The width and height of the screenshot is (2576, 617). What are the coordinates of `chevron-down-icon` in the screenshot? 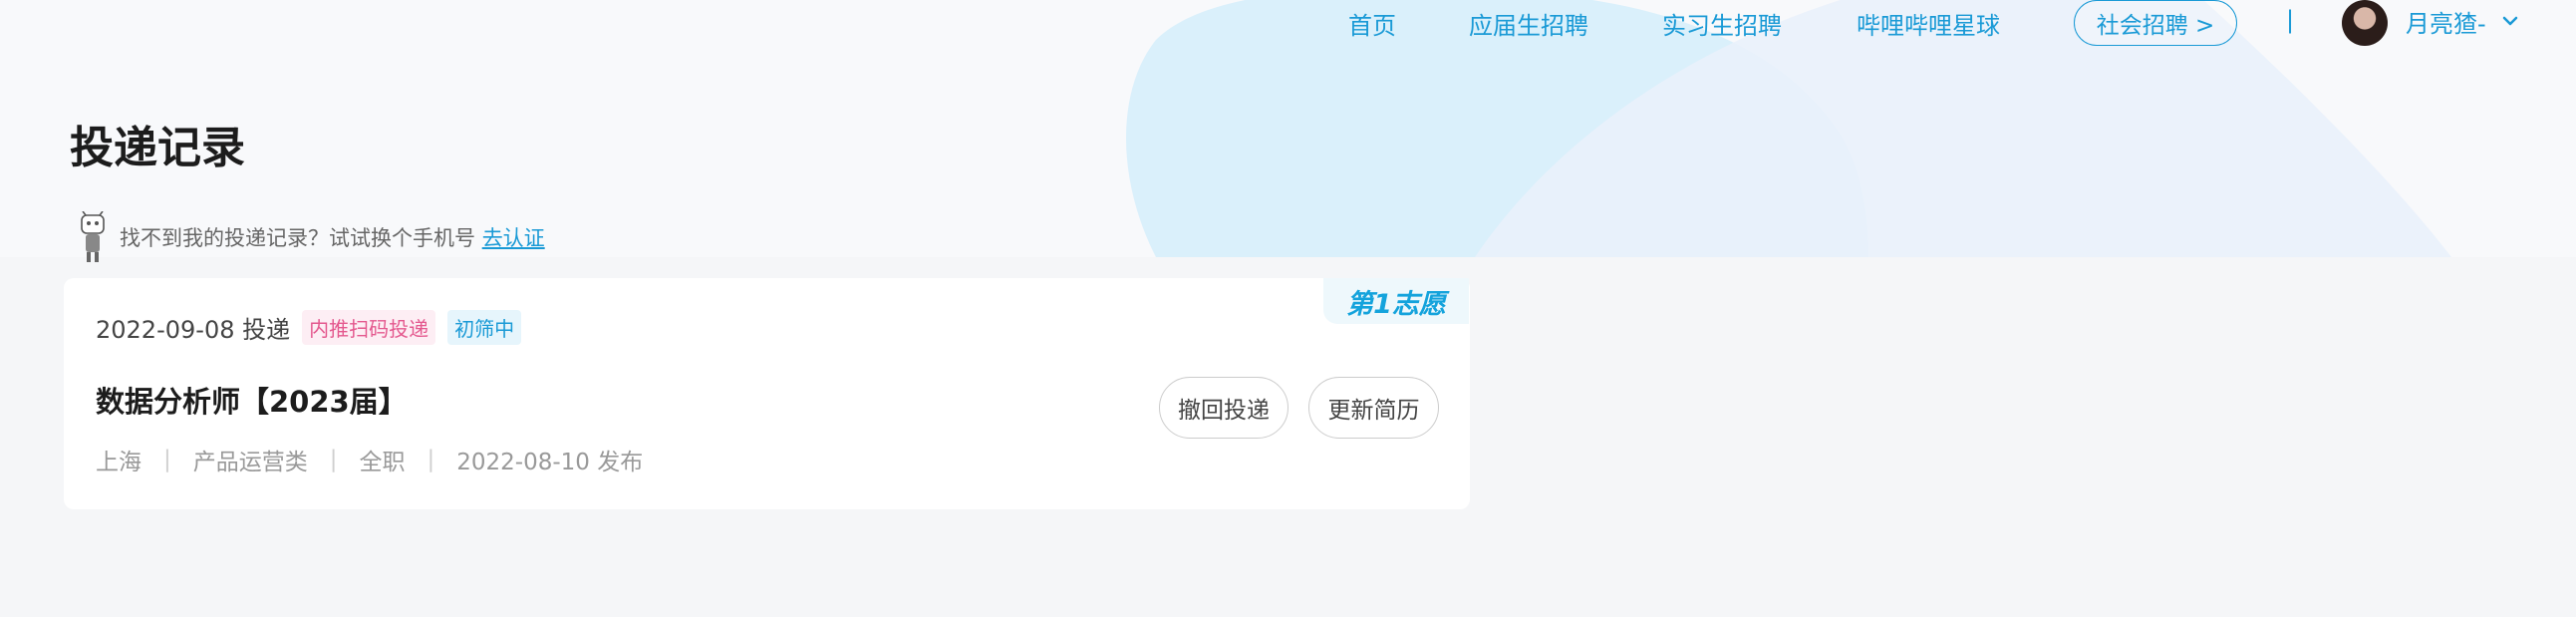 It's located at (2510, 21).